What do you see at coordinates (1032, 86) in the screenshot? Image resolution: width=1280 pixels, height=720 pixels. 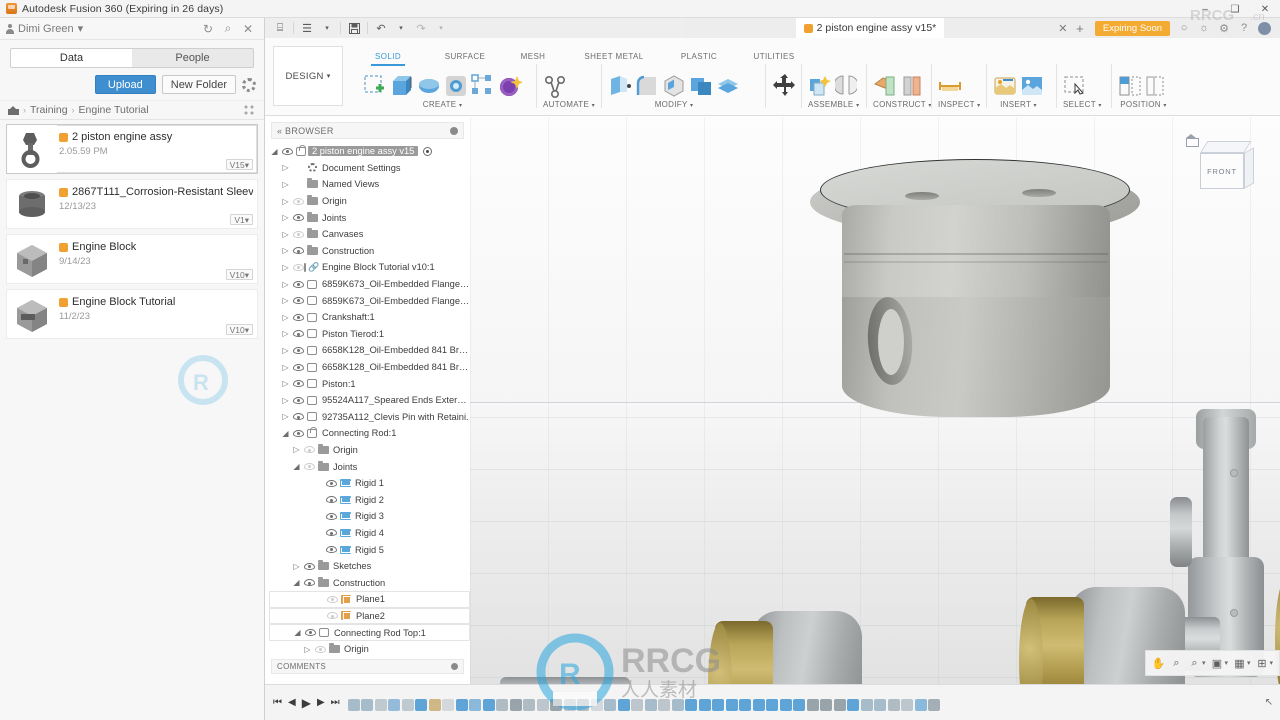 I see `insertimg-icon` at bounding box center [1032, 86].